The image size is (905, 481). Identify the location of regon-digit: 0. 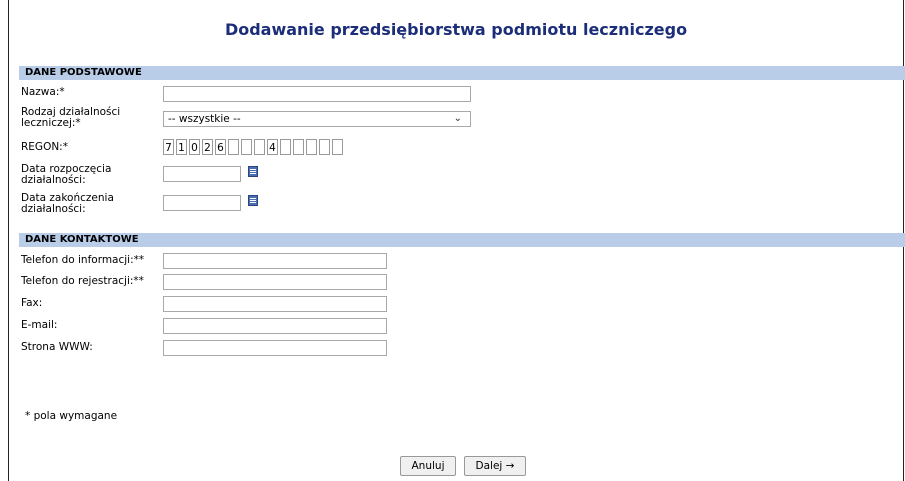
(194, 147).